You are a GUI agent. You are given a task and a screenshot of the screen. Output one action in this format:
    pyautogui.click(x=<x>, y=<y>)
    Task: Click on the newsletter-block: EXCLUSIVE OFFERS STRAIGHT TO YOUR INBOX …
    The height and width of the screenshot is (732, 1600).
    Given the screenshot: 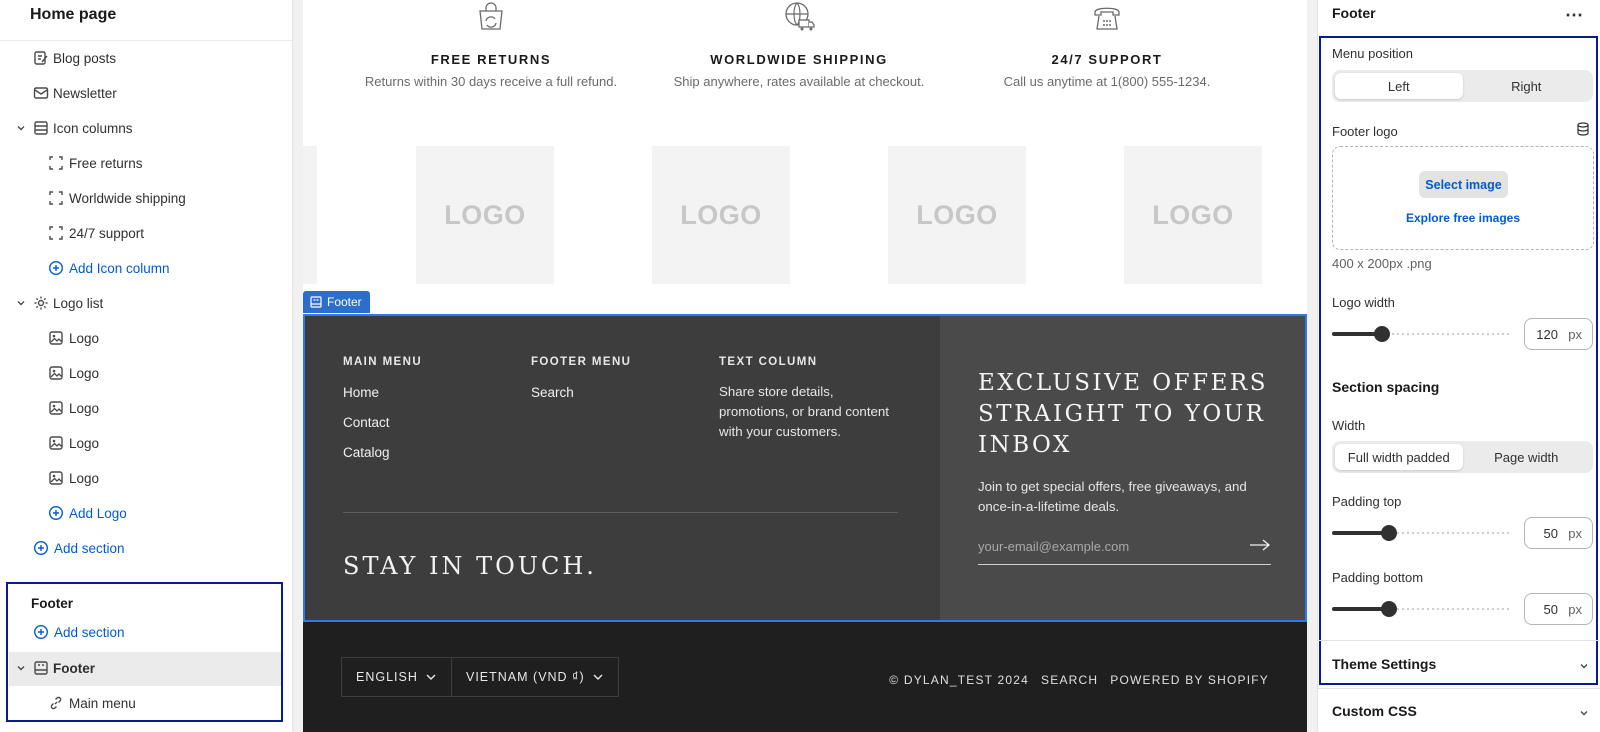 What is the action you would take?
    pyautogui.click(x=1122, y=468)
    